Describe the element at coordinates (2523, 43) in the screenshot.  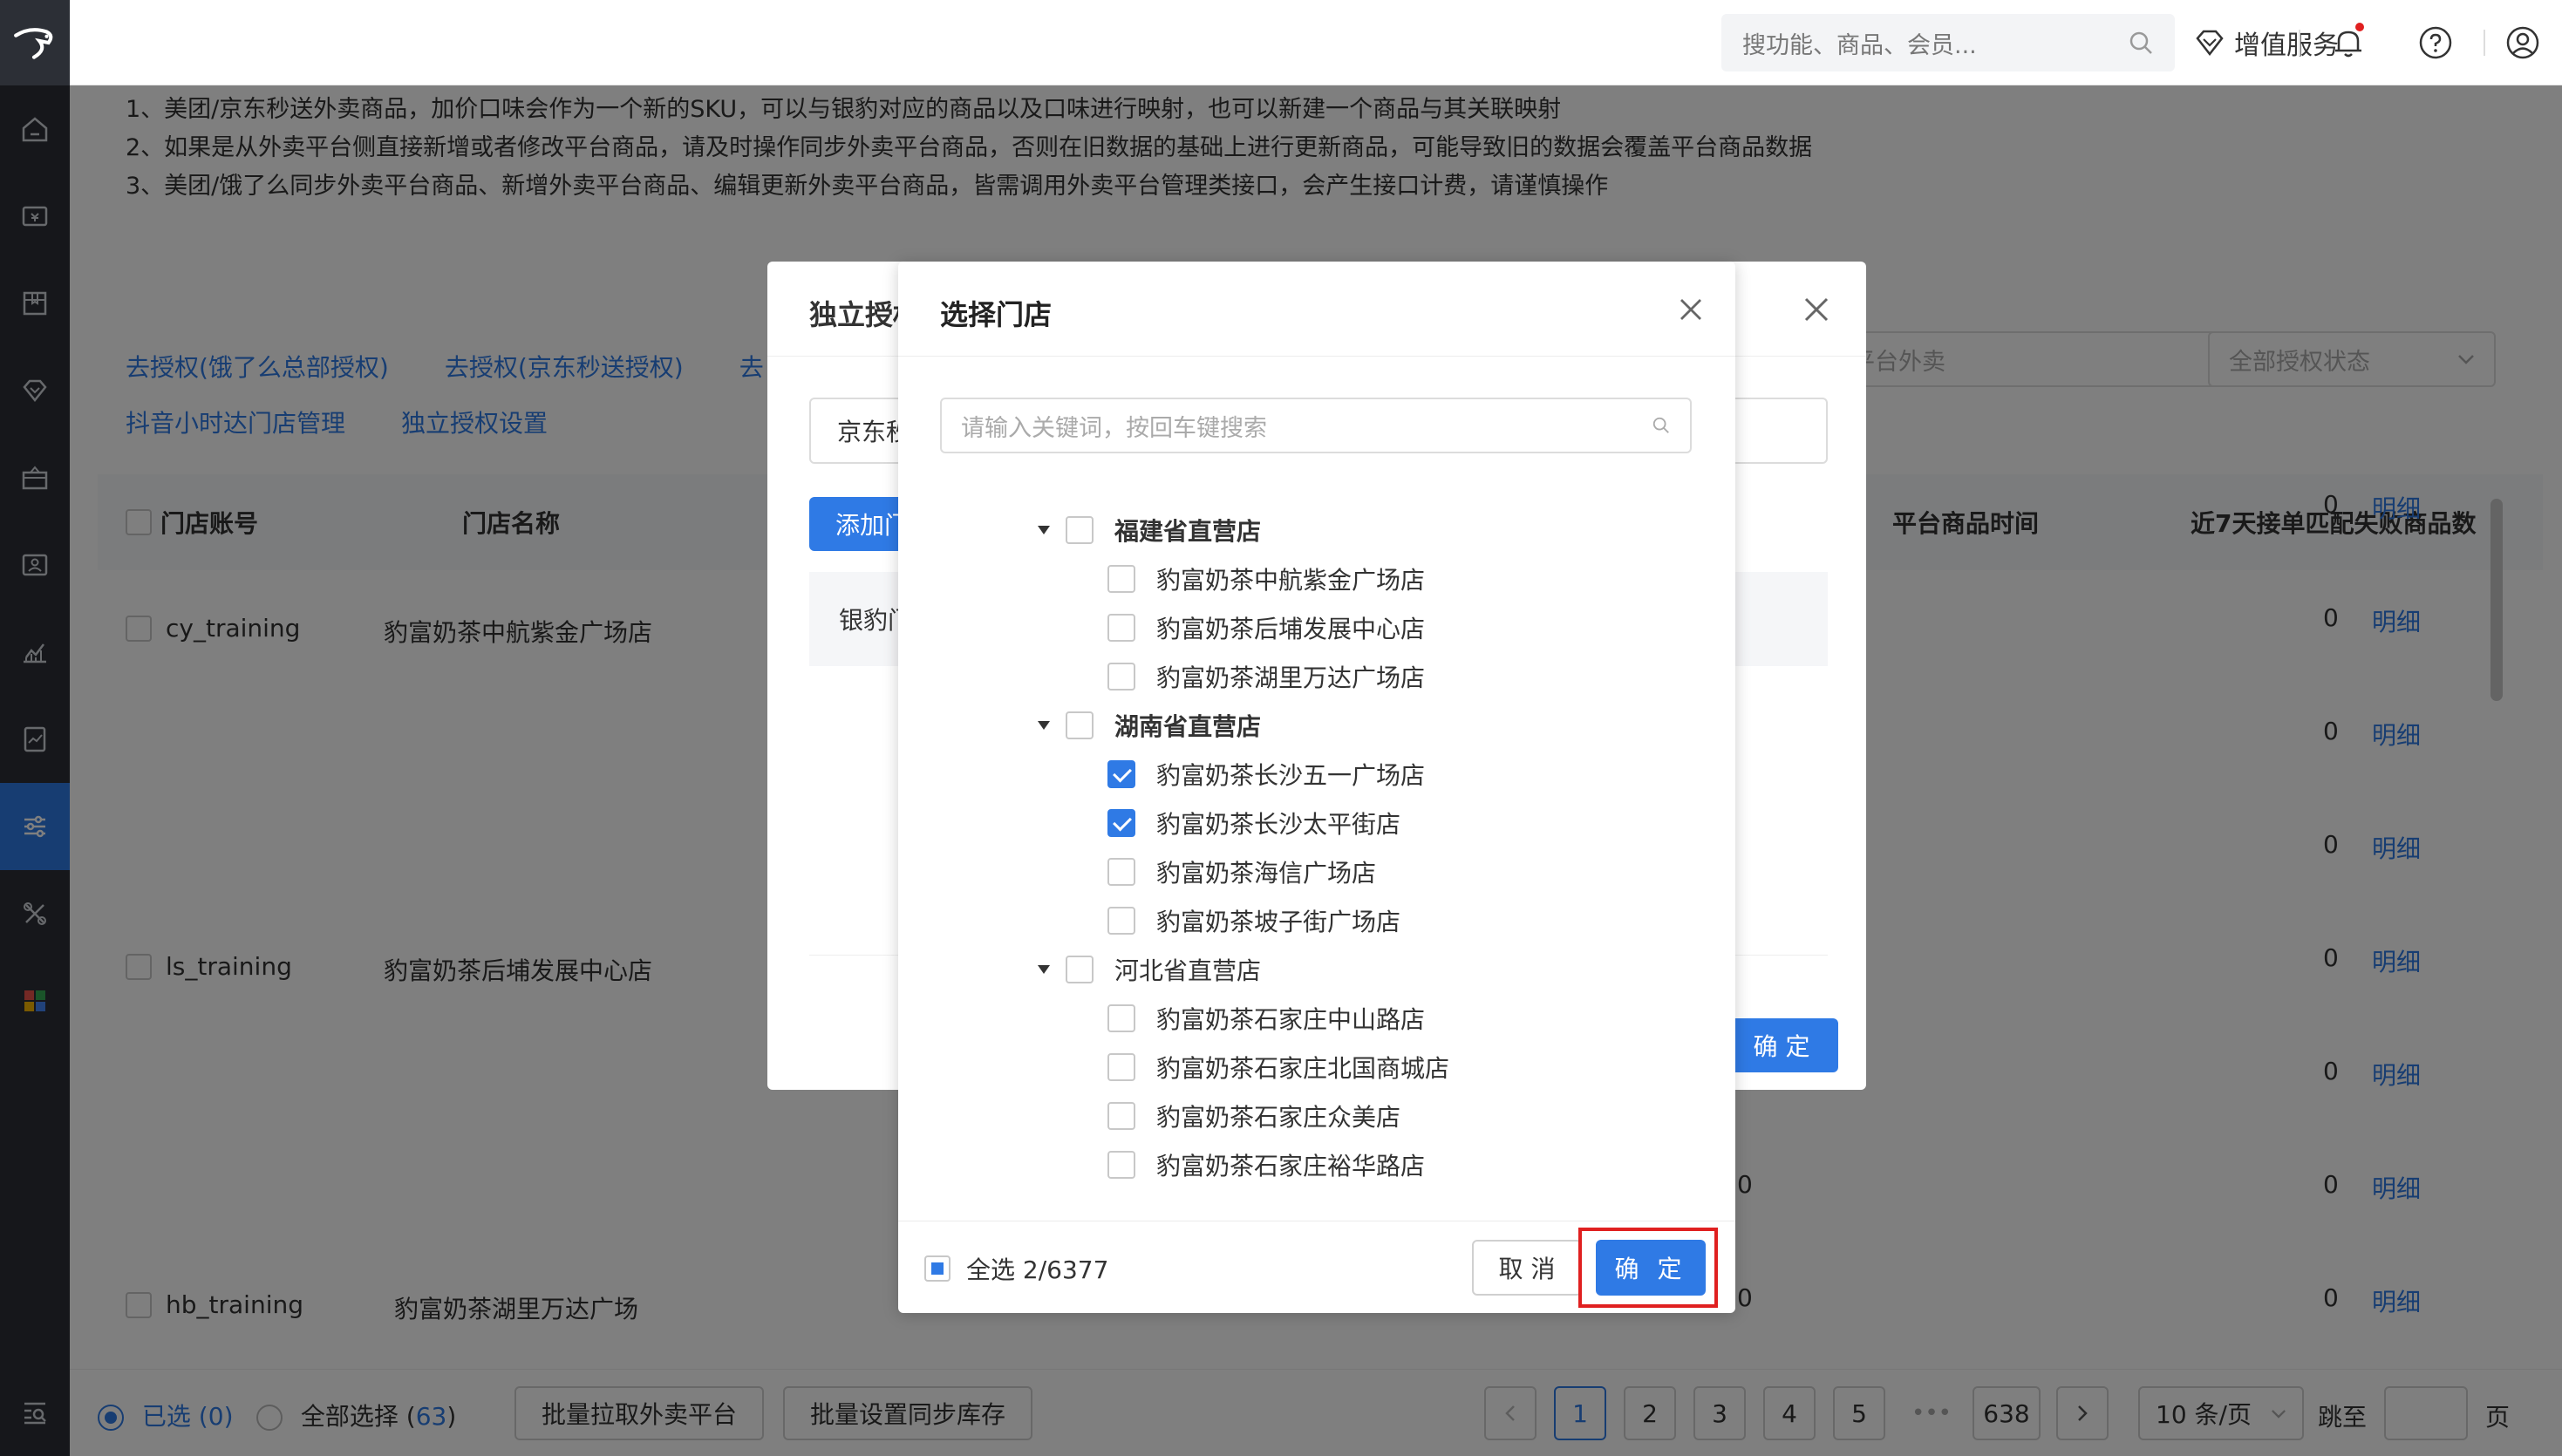
I see `user-avatar-icon` at that location.